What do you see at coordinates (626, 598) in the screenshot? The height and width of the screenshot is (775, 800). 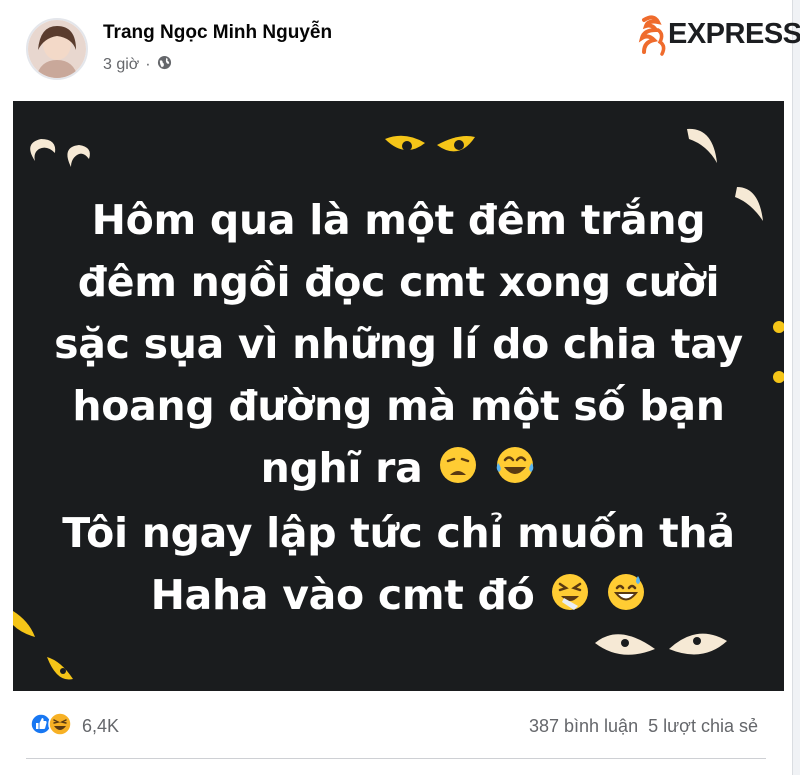 I see `grinning-sweat-icon` at bounding box center [626, 598].